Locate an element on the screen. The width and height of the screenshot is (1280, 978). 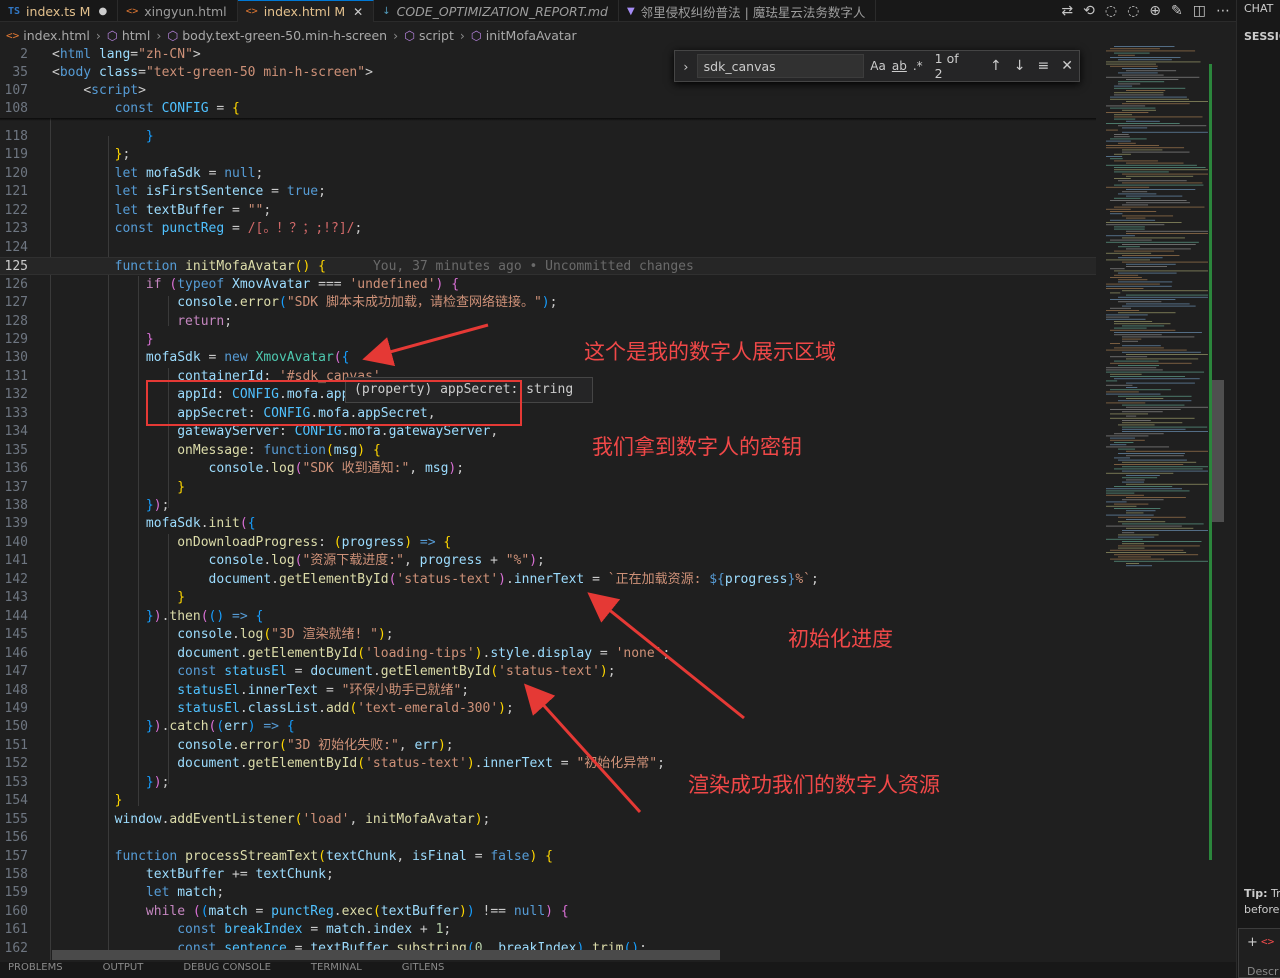
code-line: 143 } is located at coordinates (548, 598).